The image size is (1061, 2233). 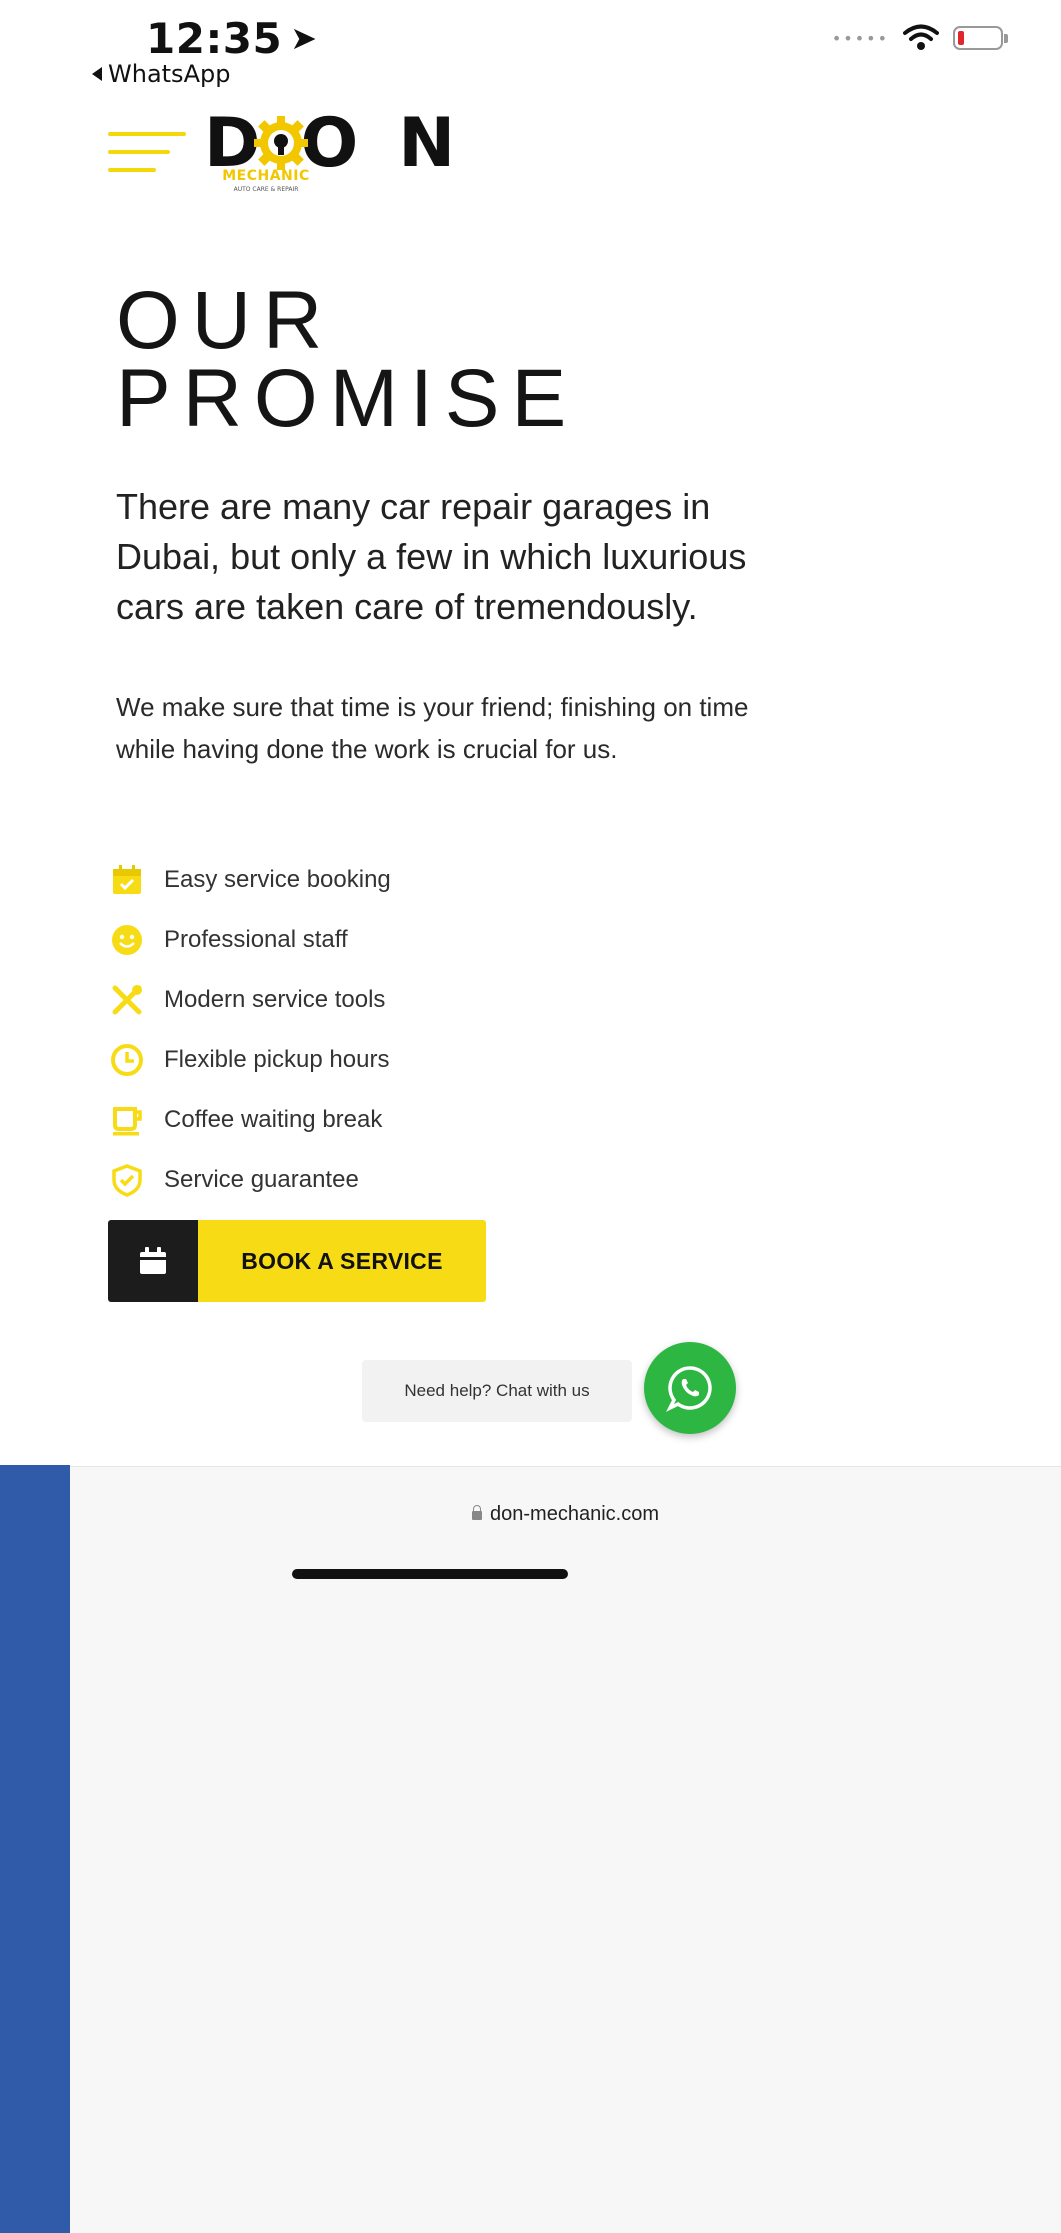 I want to click on brand-logo: DON MECHANIC AUTO CARE & REPAIR, so click(x=327, y=154).